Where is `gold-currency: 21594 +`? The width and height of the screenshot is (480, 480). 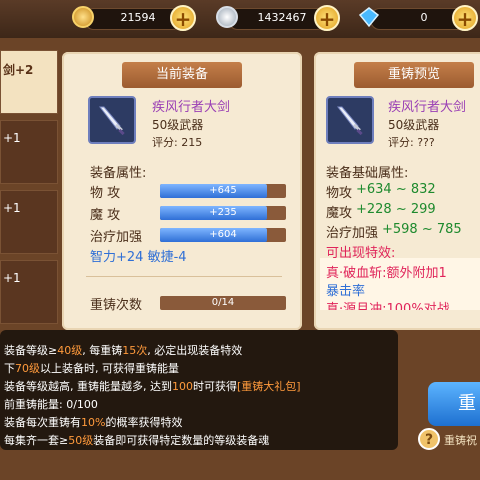
gold-currency: 21594 + is located at coordinates (135, 18).